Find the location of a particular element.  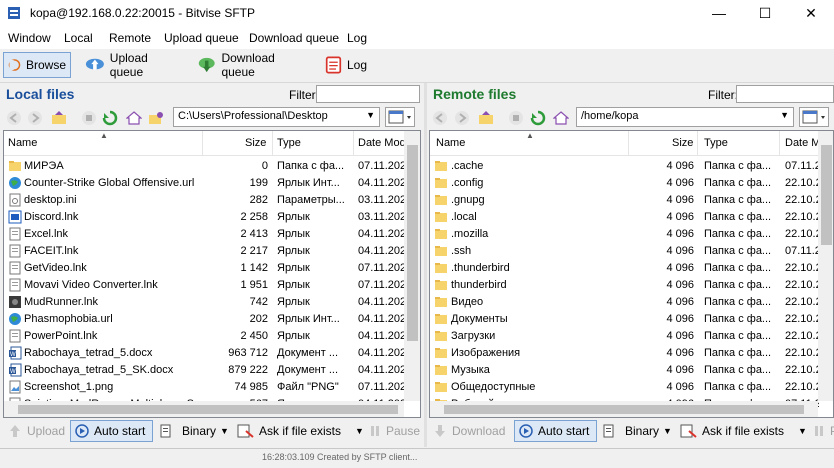

new-folder-icon is located at coordinates (156, 118).